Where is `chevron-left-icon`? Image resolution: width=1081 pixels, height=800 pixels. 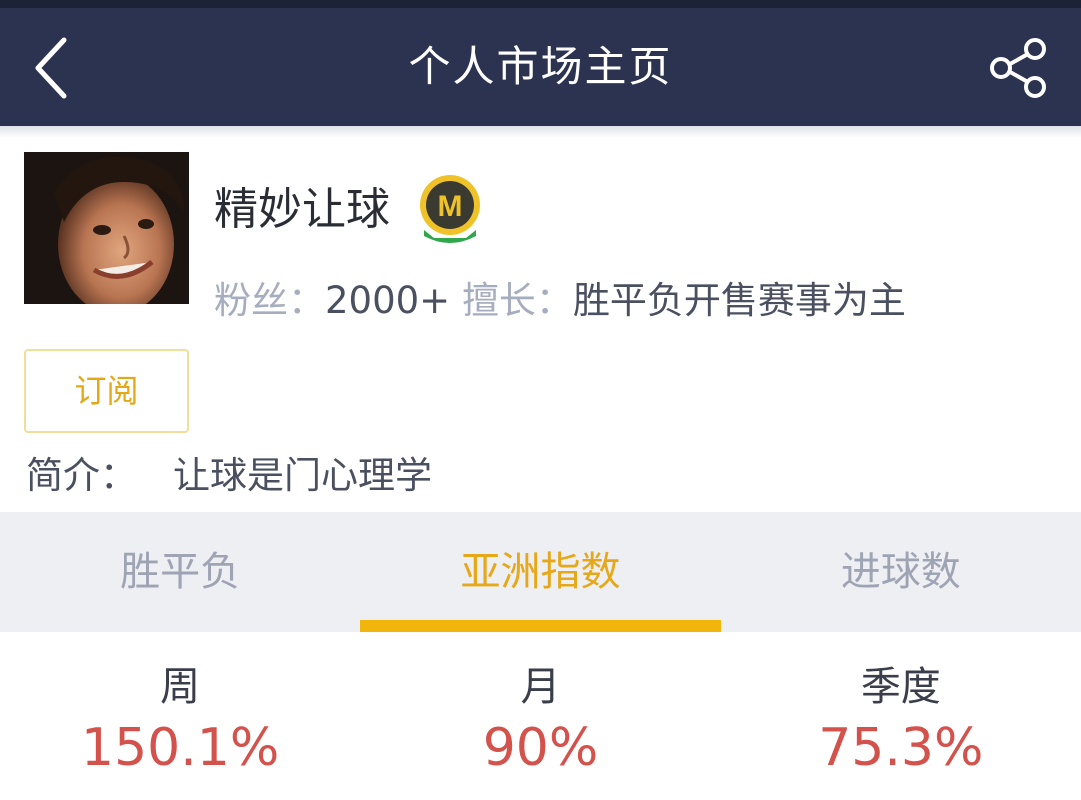
chevron-left-icon is located at coordinates (51, 68).